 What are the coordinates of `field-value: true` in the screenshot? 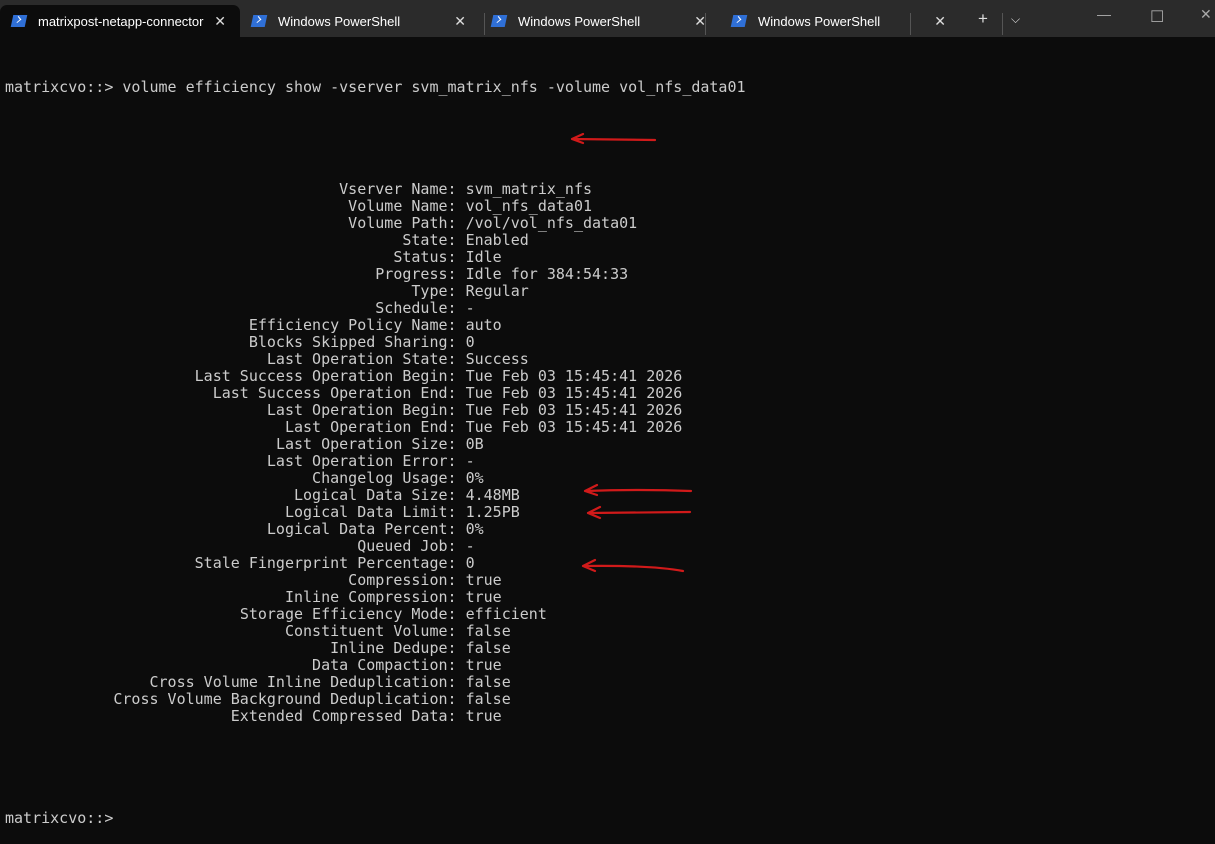 It's located at (483, 716).